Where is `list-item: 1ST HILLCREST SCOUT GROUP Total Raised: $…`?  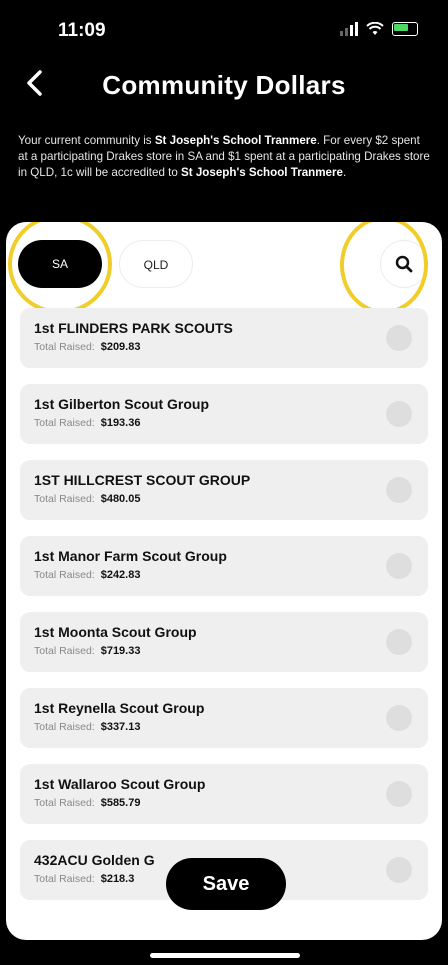
list-item: 1ST HILLCREST SCOUT GROUP Total Raised: $… is located at coordinates (224, 490).